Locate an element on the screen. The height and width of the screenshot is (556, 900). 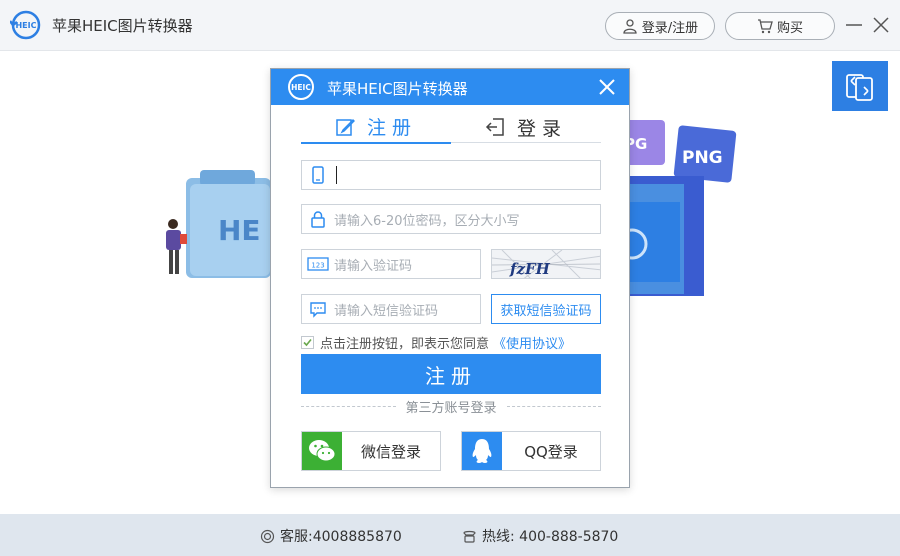
tab-login-label: 登录 is located at coordinates (541, 128).